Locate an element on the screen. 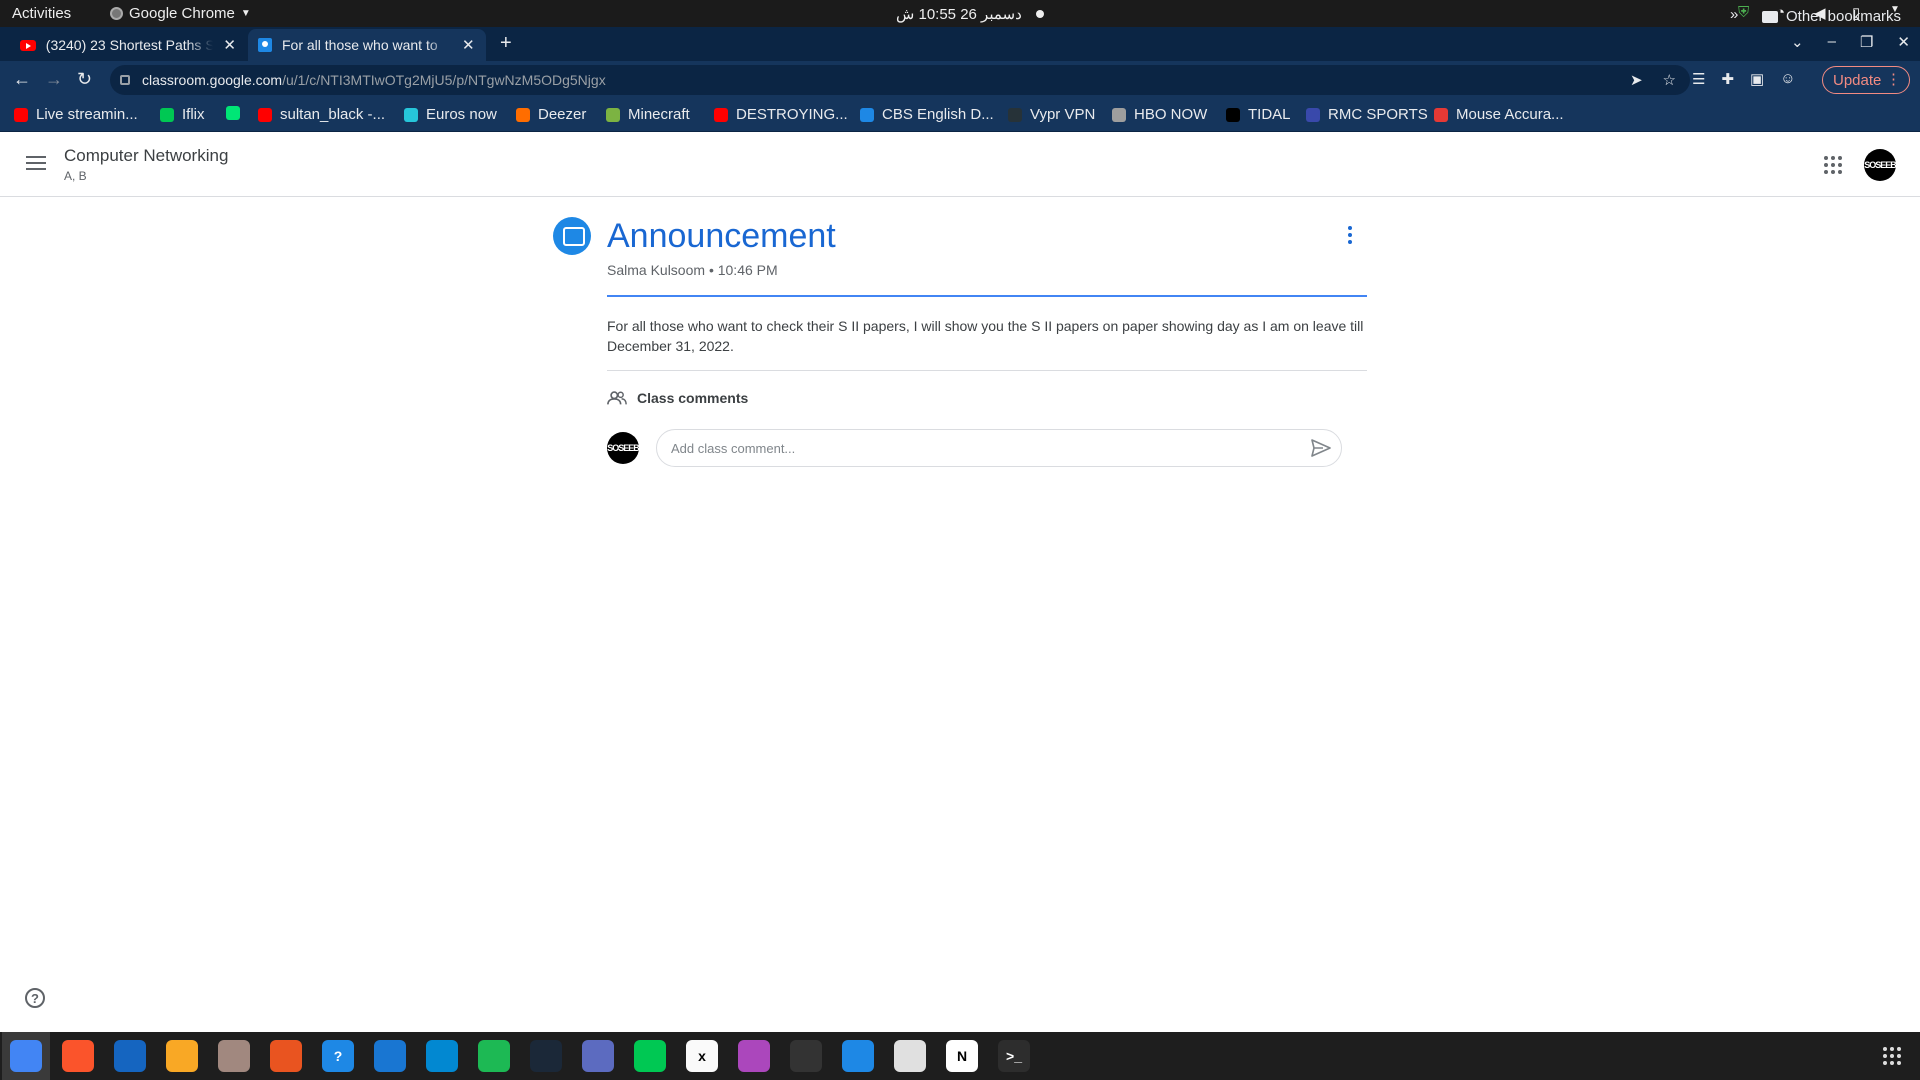 The width and height of the screenshot is (1920, 1080). menu-icon is located at coordinates (36, 163).